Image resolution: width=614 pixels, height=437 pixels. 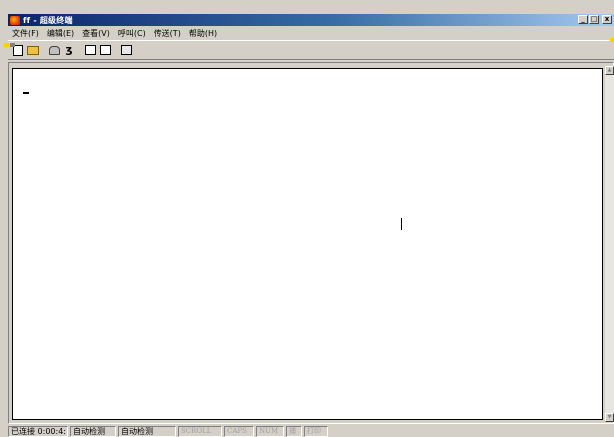 I want to click on status-connection-time: 已连接 0:00:4:, so click(x=38, y=431).